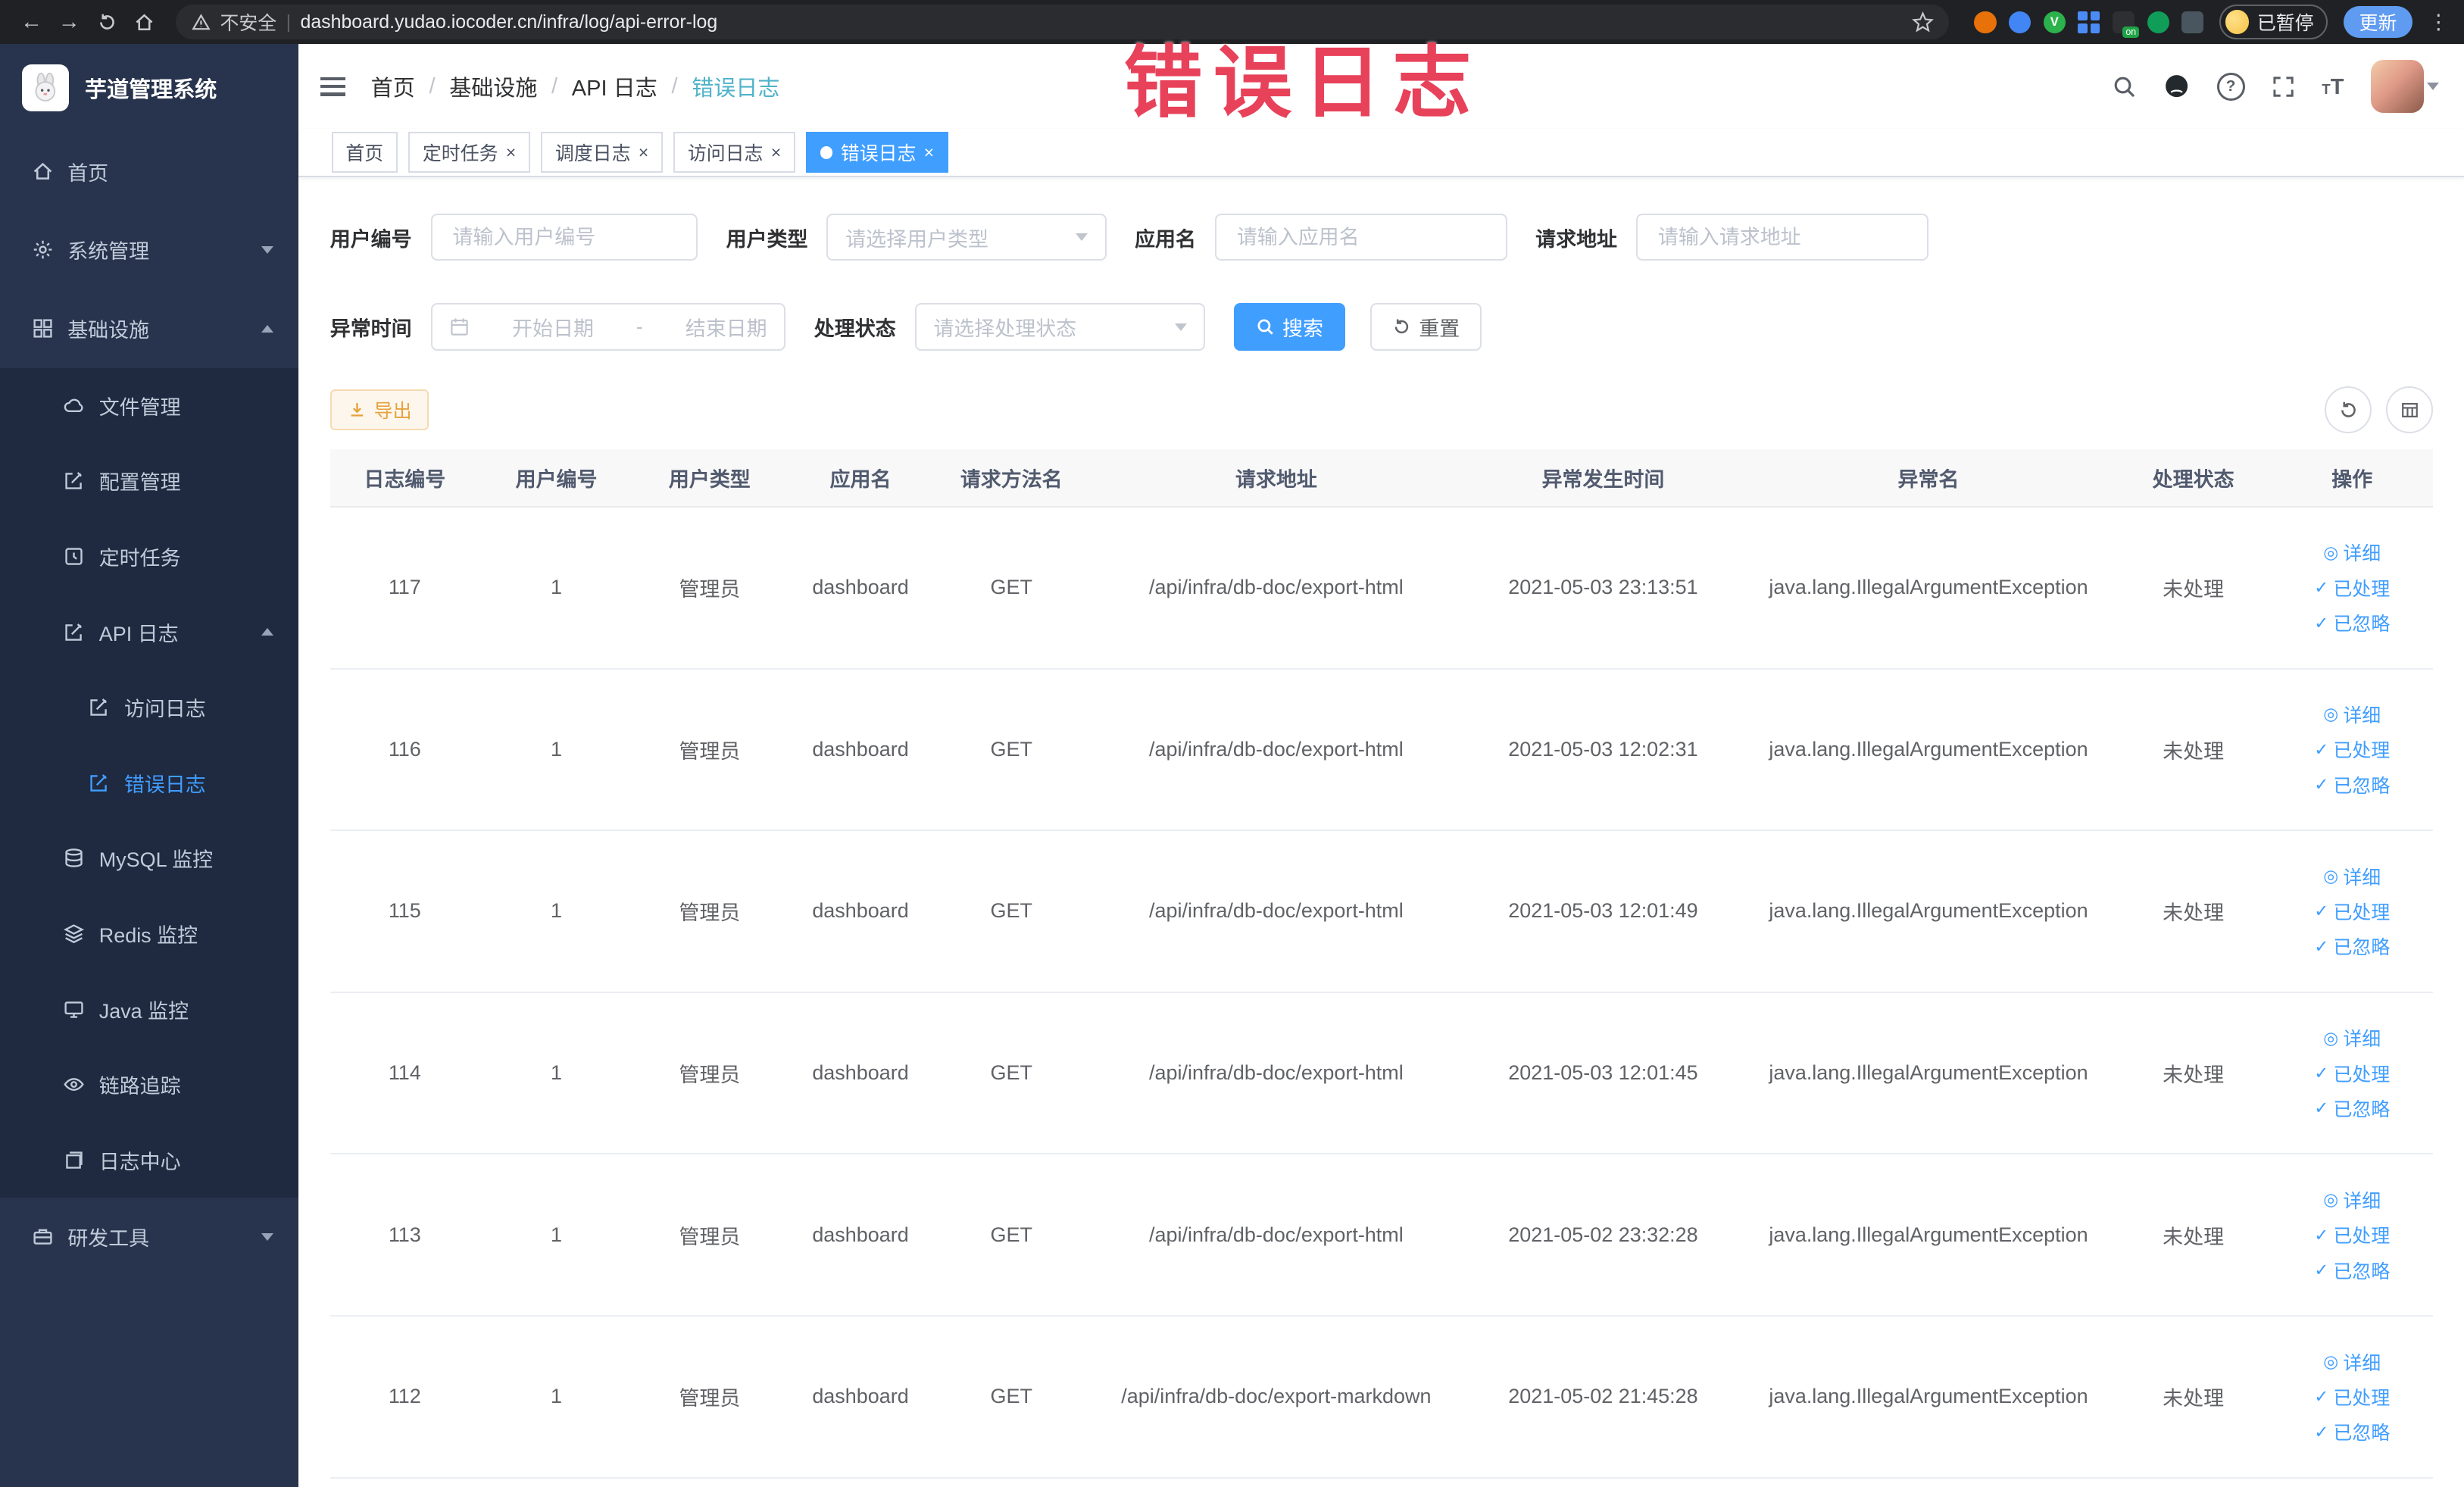  I want to click on fullscreen-icon, so click(2283, 86).